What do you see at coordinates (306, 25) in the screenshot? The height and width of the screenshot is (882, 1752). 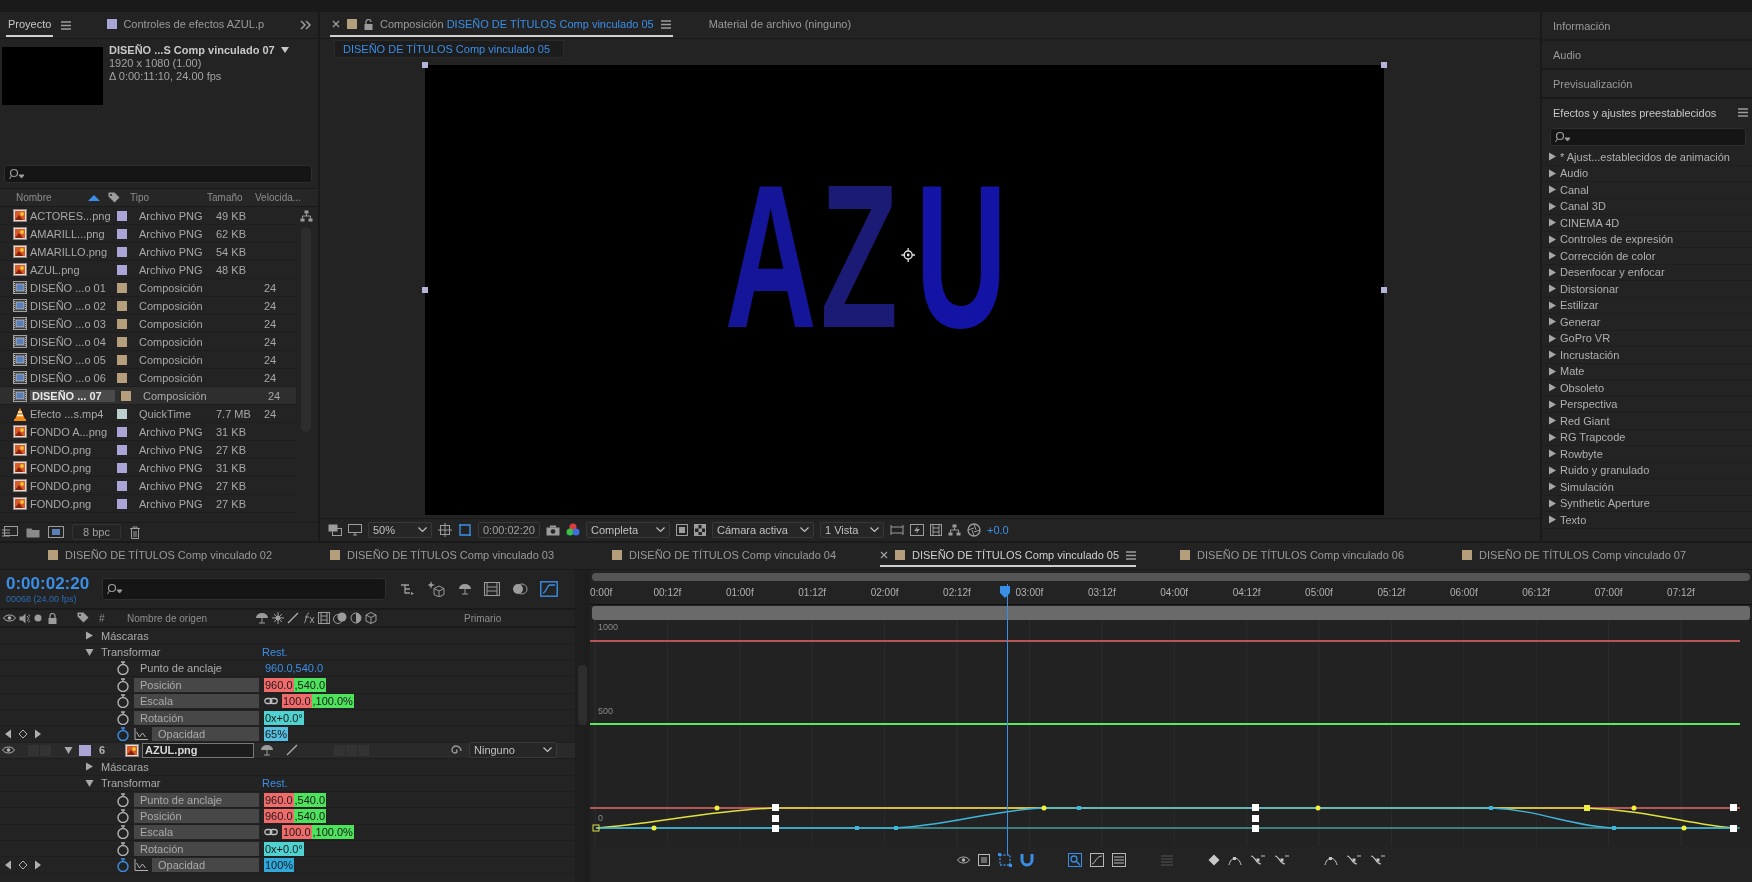 I see `more-panels-icon` at bounding box center [306, 25].